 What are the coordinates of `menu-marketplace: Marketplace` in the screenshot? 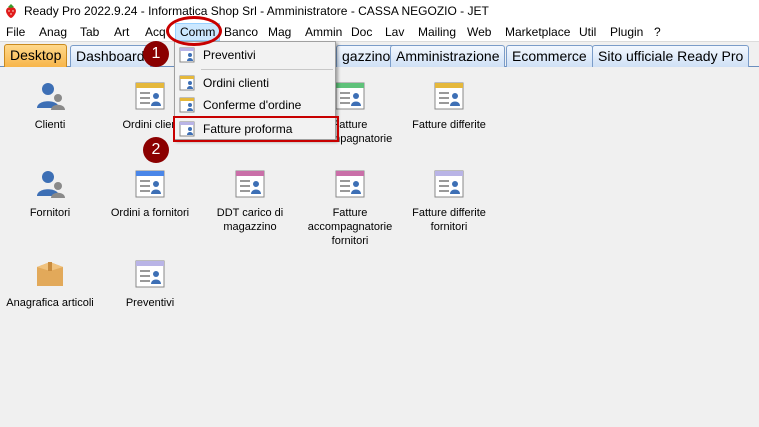 It's located at (537, 32).